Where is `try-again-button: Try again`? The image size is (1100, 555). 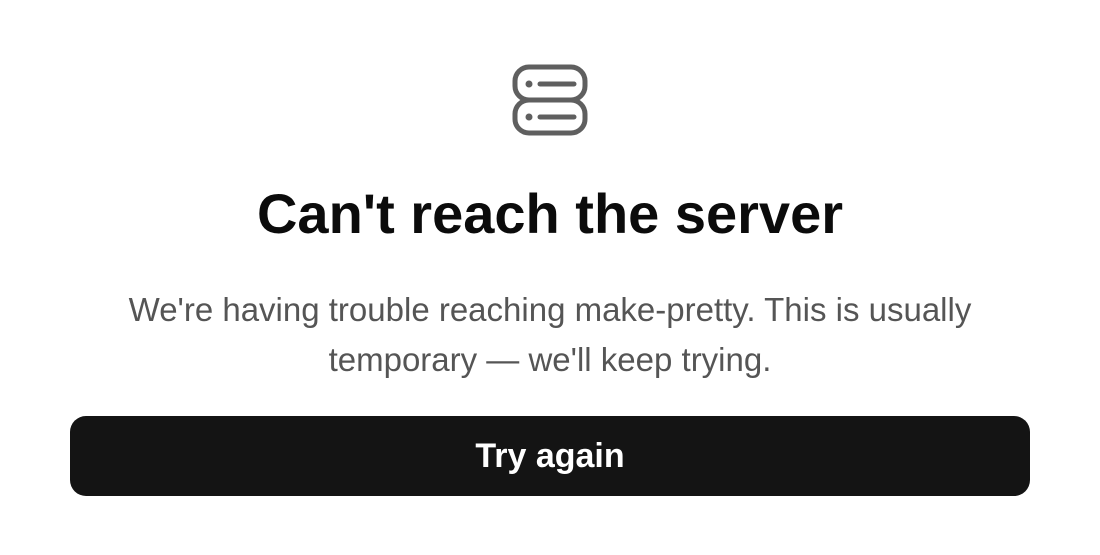 try-again-button: Try again is located at coordinates (550, 456).